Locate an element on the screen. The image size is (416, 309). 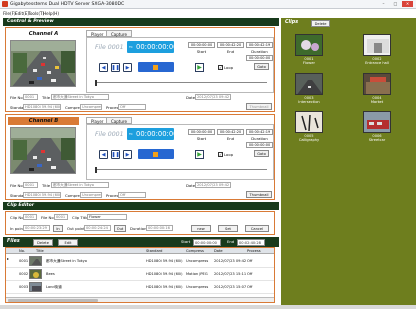
menu-help: Help(H) is located at coordinates (51, 13).